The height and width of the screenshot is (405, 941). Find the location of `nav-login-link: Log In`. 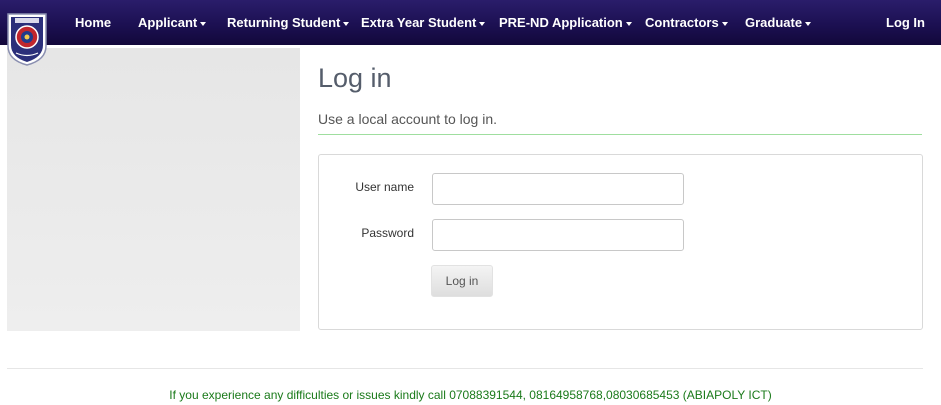

nav-login-link: Log In is located at coordinates (905, 22).